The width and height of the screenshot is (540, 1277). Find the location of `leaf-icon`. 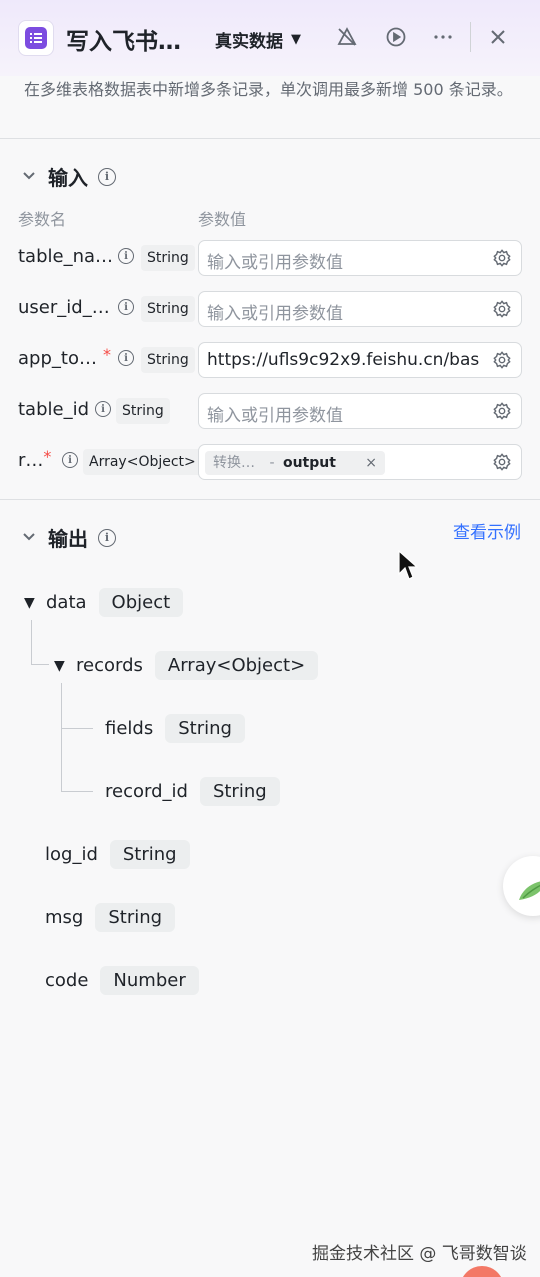

leaf-icon is located at coordinates (529, 890).